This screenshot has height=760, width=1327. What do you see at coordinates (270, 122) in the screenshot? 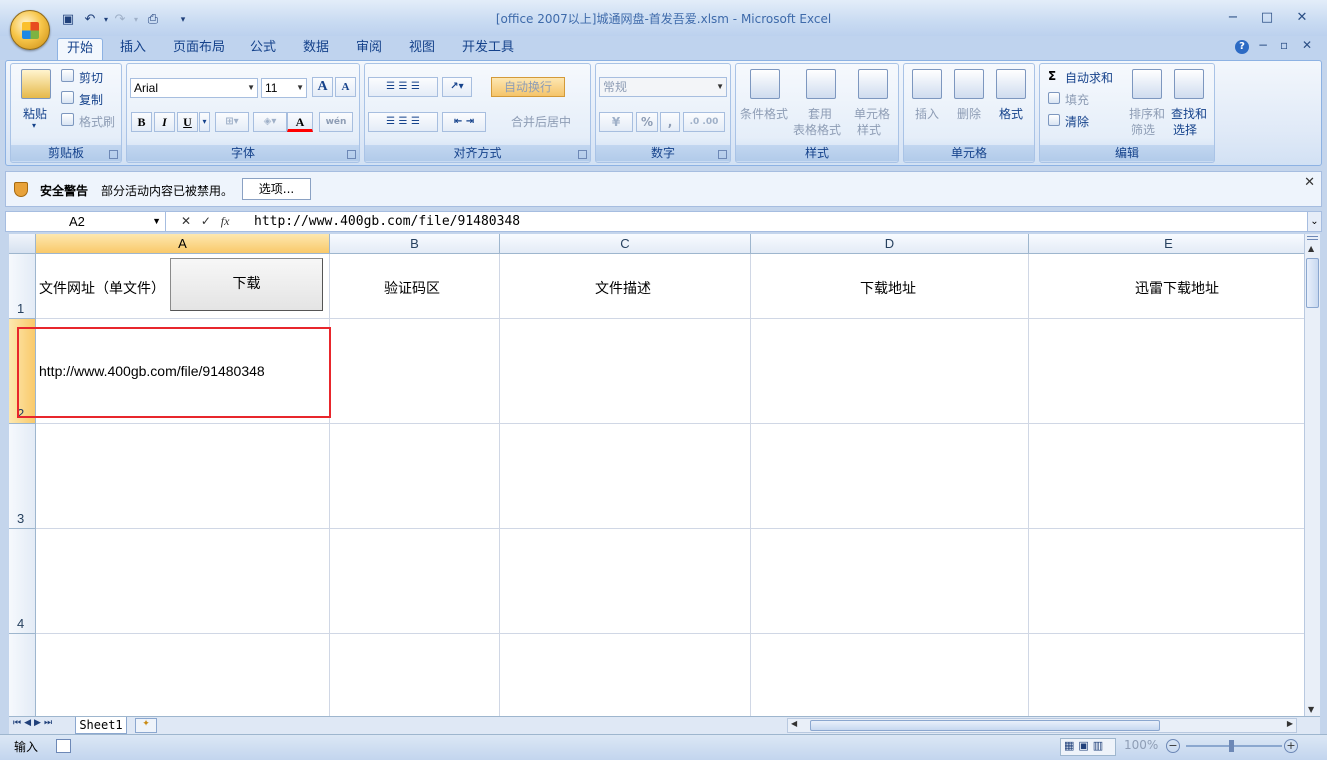
I see `fill-color-button: ◈▾` at bounding box center [270, 122].